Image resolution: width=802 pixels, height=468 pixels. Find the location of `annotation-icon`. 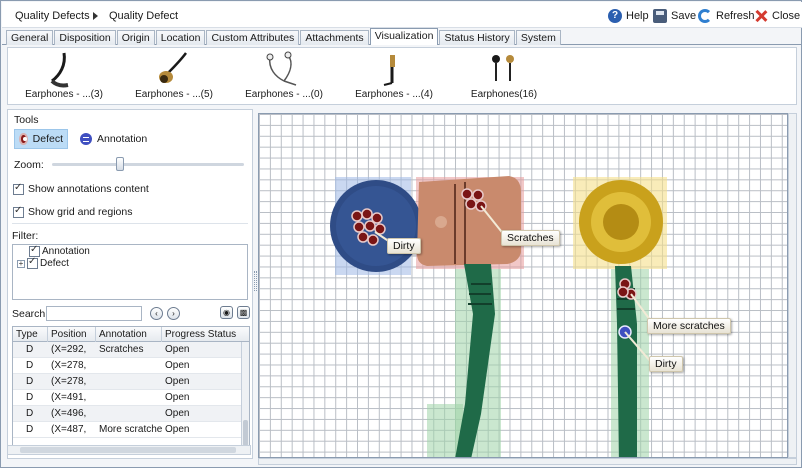

annotation-icon is located at coordinates (86, 139).